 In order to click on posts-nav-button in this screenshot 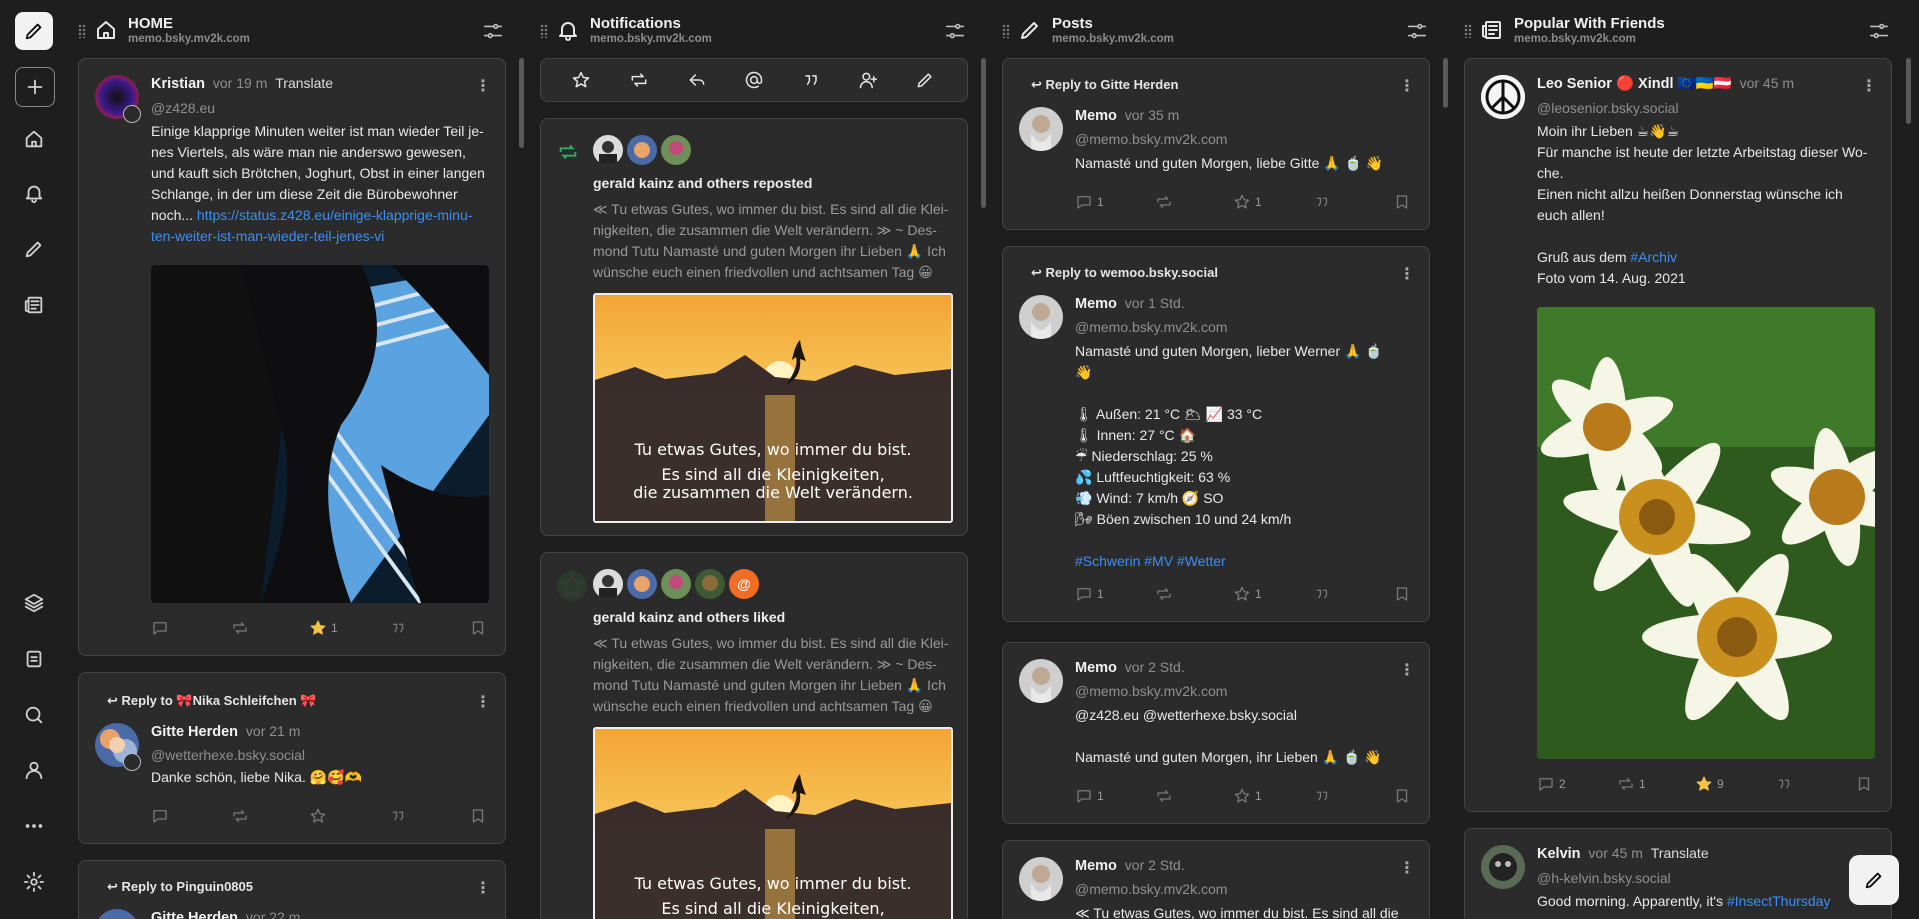, I will do `click(34, 249)`.